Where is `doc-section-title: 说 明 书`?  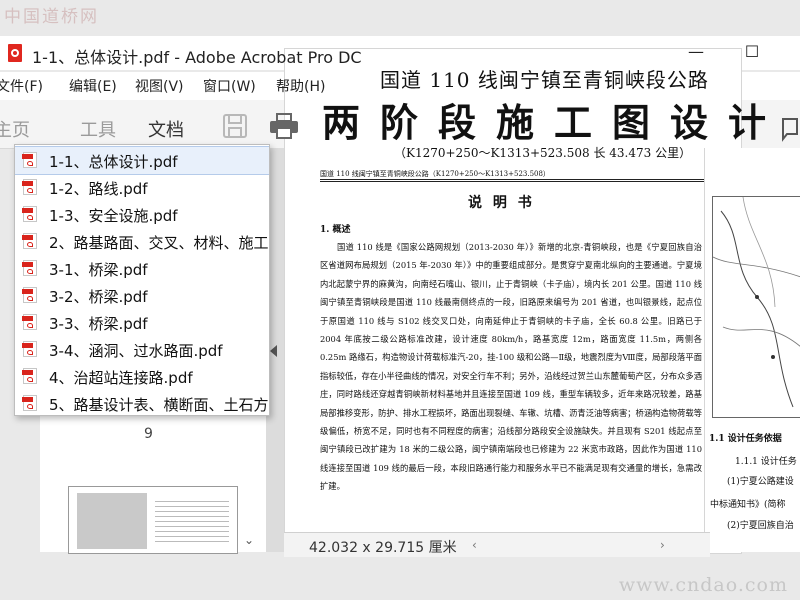
doc-section-title: 说 明 书 is located at coordinates (501, 203).